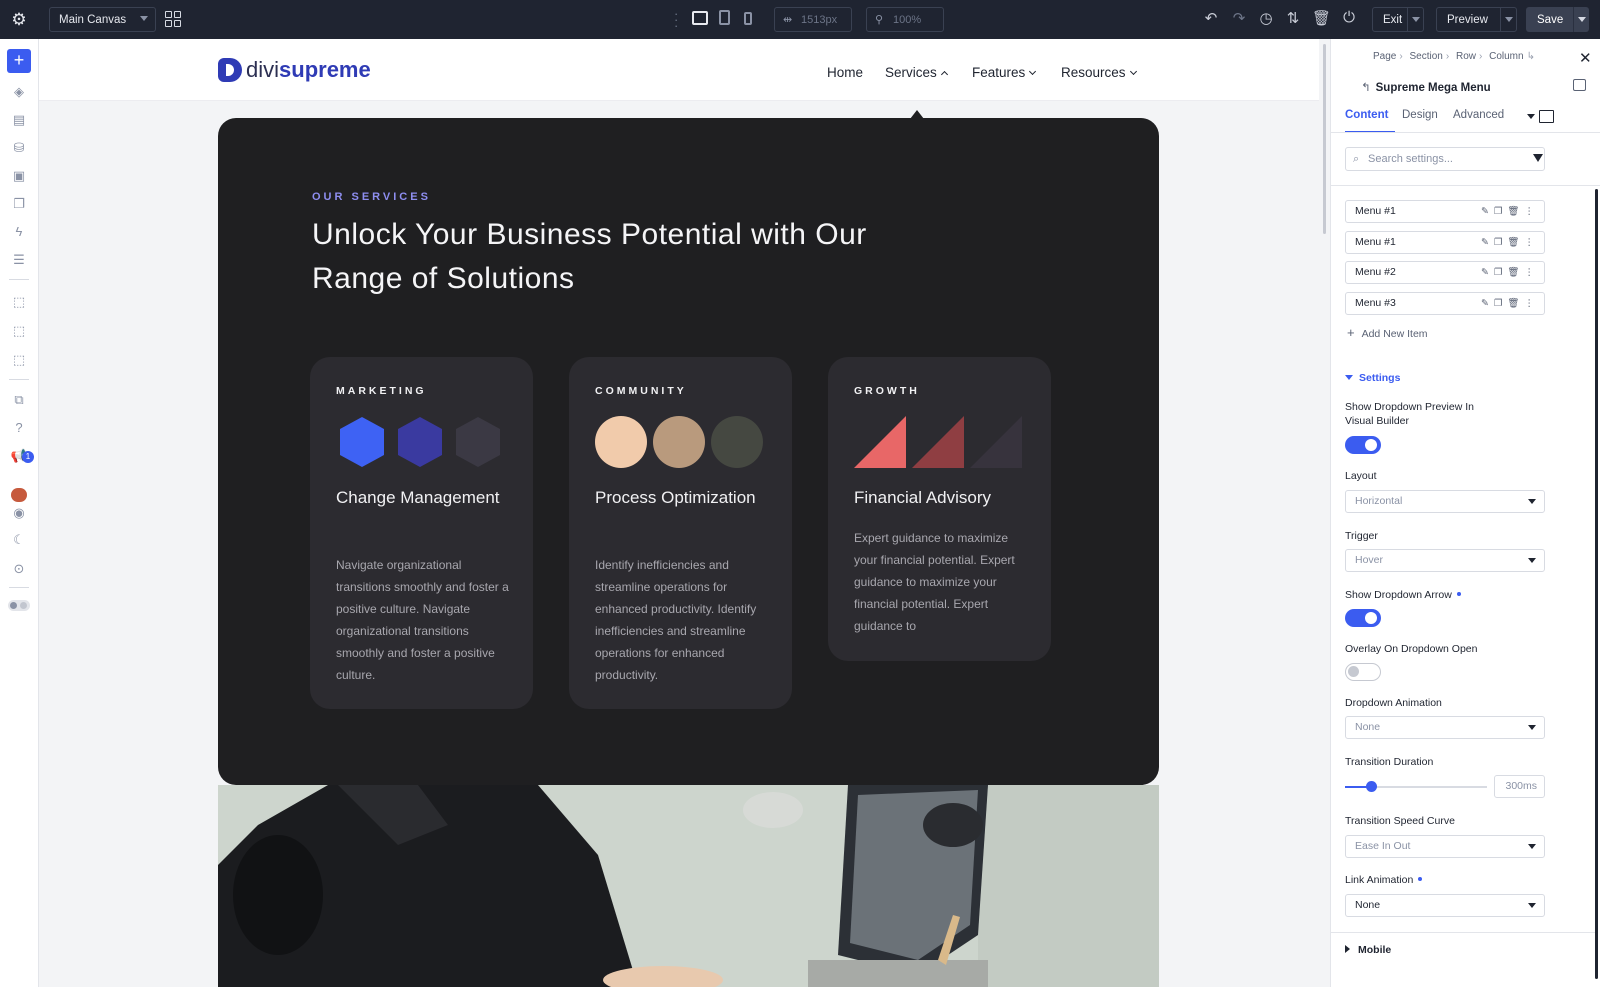 This screenshot has height=987, width=1600. I want to click on exit-label: Exit, so click(1393, 19).